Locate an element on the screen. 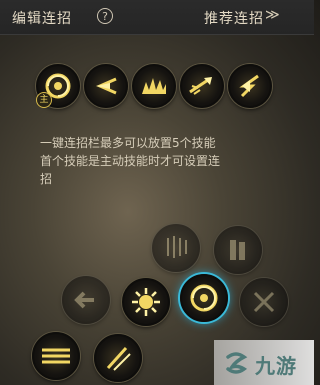  skill-summon is located at coordinates (238, 250).